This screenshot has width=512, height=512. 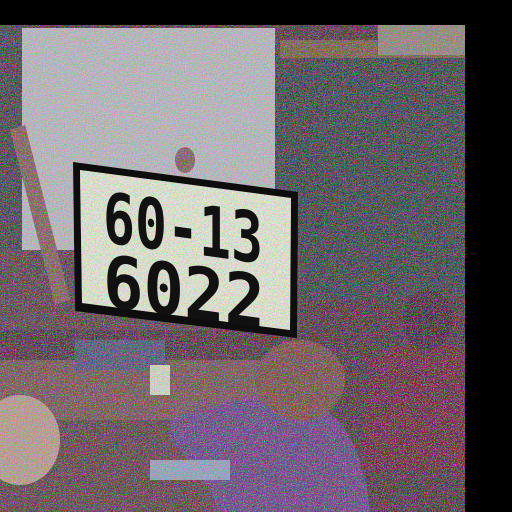 What do you see at coordinates (412, 406) in the screenshot?
I see `student-red-shirt` at bounding box center [412, 406].